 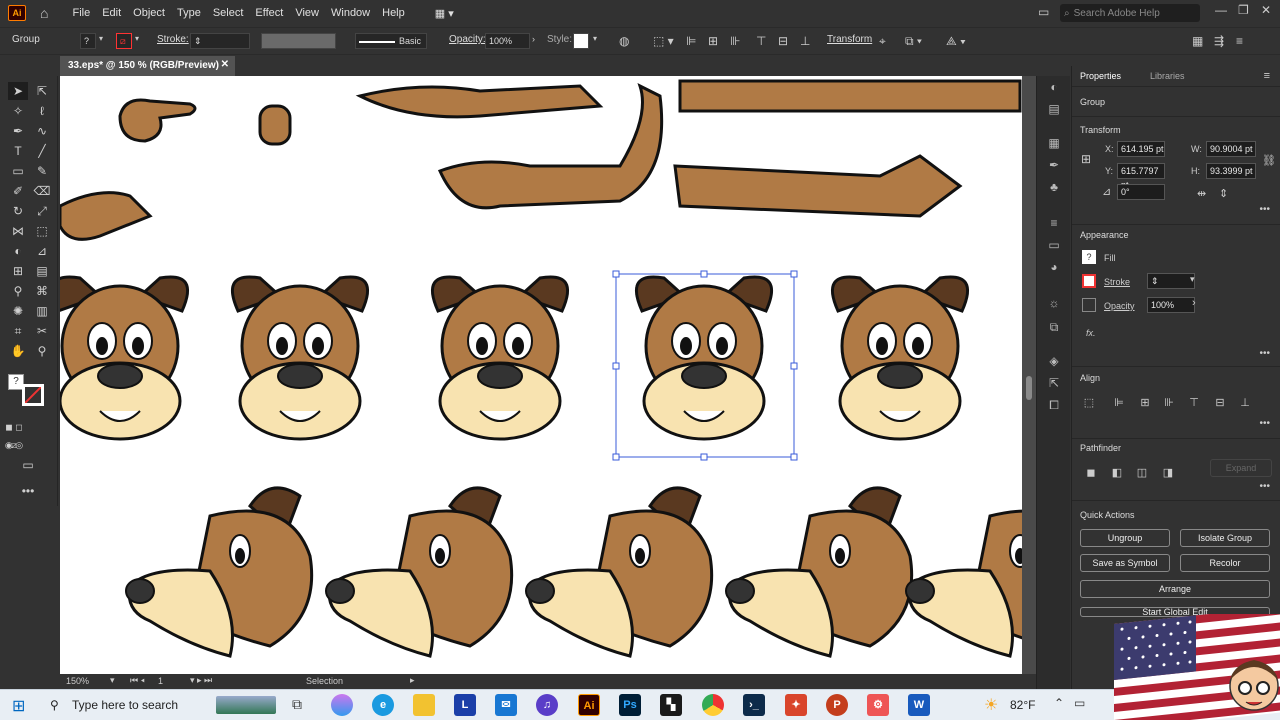 What do you see at coordinates (956, 41) in the screenshot?
I see `puppet-icon: ⟁ ▾` at bounding box center [956, 41].